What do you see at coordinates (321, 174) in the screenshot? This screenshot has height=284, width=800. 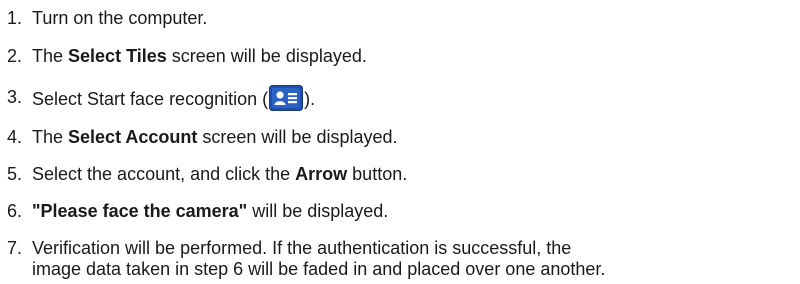 I see `button-name-arrow: Arrow` at bounding box center [321, 174].